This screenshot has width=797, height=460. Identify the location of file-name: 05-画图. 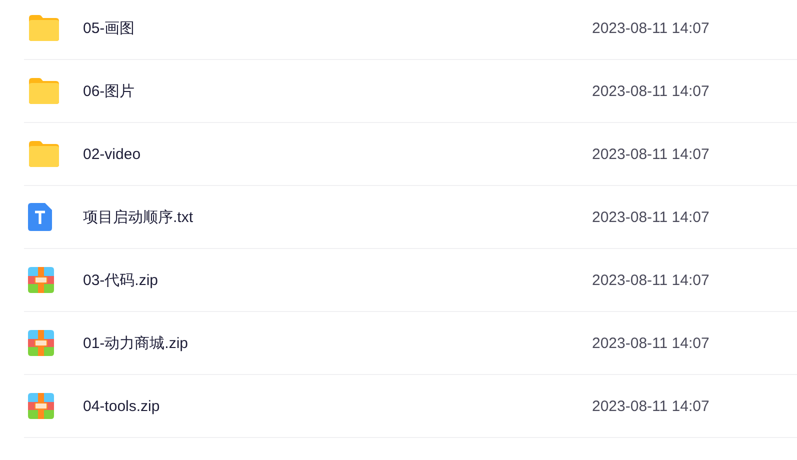
(337, 28).